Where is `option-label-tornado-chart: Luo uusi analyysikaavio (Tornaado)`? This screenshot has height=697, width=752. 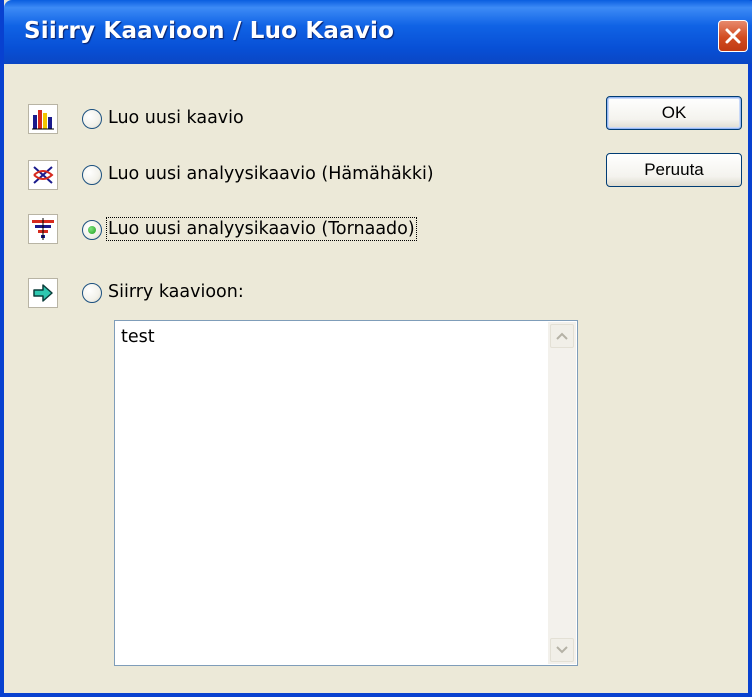
option-label-tornado-chart: Luo uusi analyysikaavio (Tornaado) is located at coordinates (261, 229).